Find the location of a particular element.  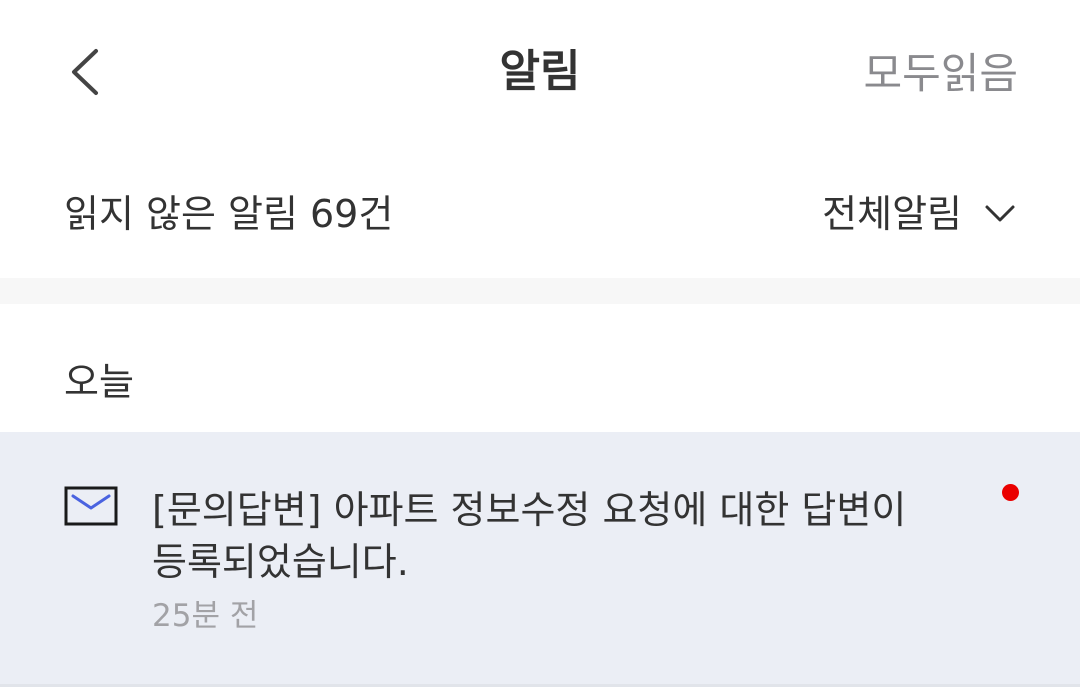

notification-divider is located at coordinates (540, 685).